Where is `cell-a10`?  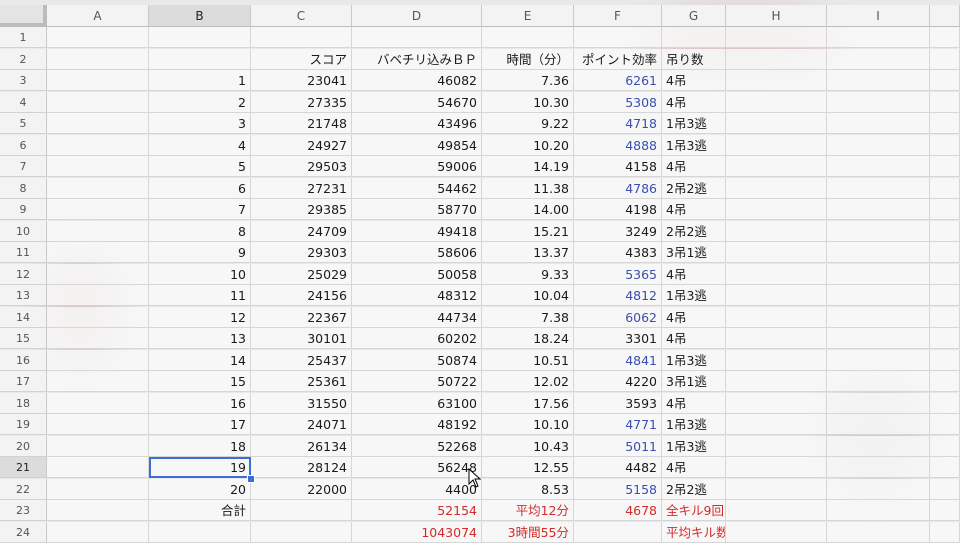
cell-a10 is located at coordinates (98, 231).